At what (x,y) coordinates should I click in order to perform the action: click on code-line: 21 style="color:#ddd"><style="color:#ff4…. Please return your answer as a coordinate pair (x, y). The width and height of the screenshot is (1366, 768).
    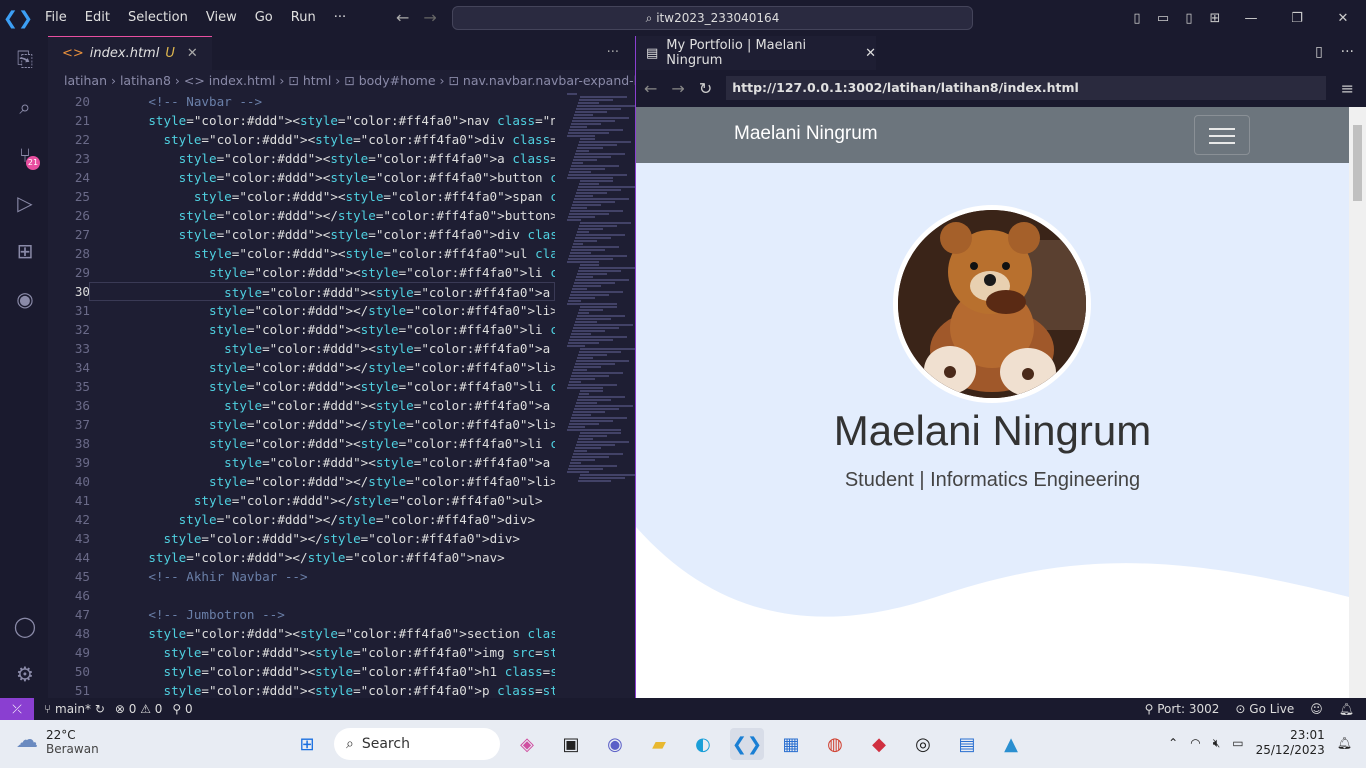
    Looking at the image, I should click on (301, 120).